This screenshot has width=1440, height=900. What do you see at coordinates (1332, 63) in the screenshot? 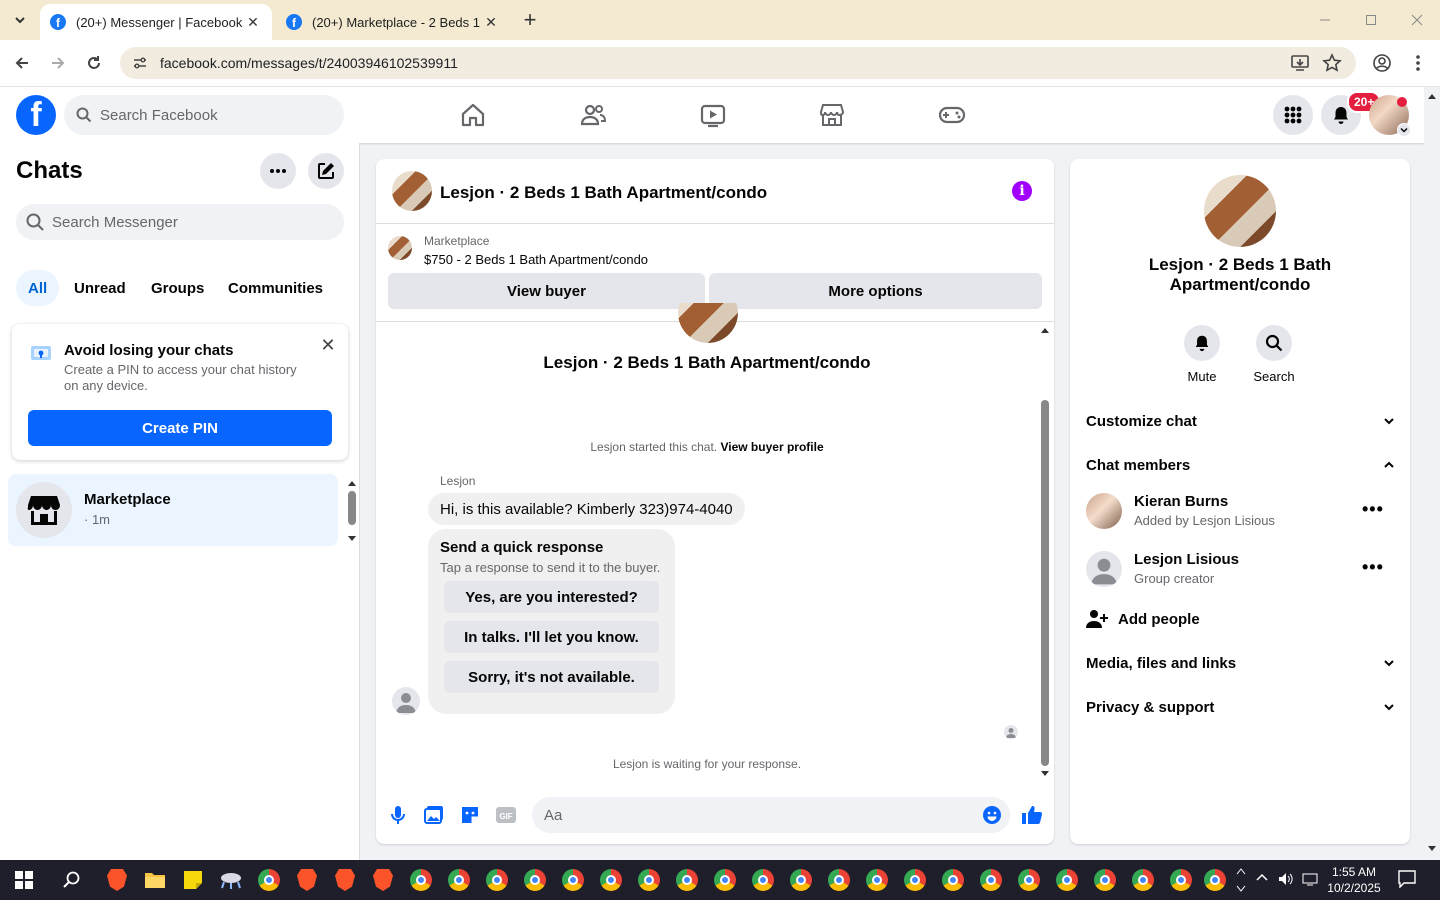
I see `bookmark-star-icon` at bounding box center [1332, 63].